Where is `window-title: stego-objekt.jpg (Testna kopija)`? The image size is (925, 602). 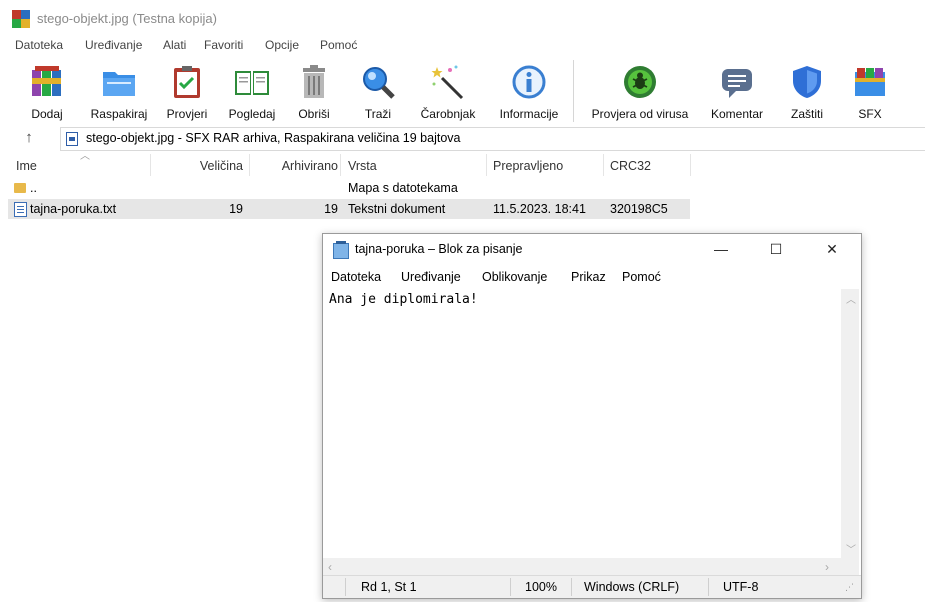 window-title: stego-objekt.jpg (Testna kopija) is located at coordinates (127, 18).